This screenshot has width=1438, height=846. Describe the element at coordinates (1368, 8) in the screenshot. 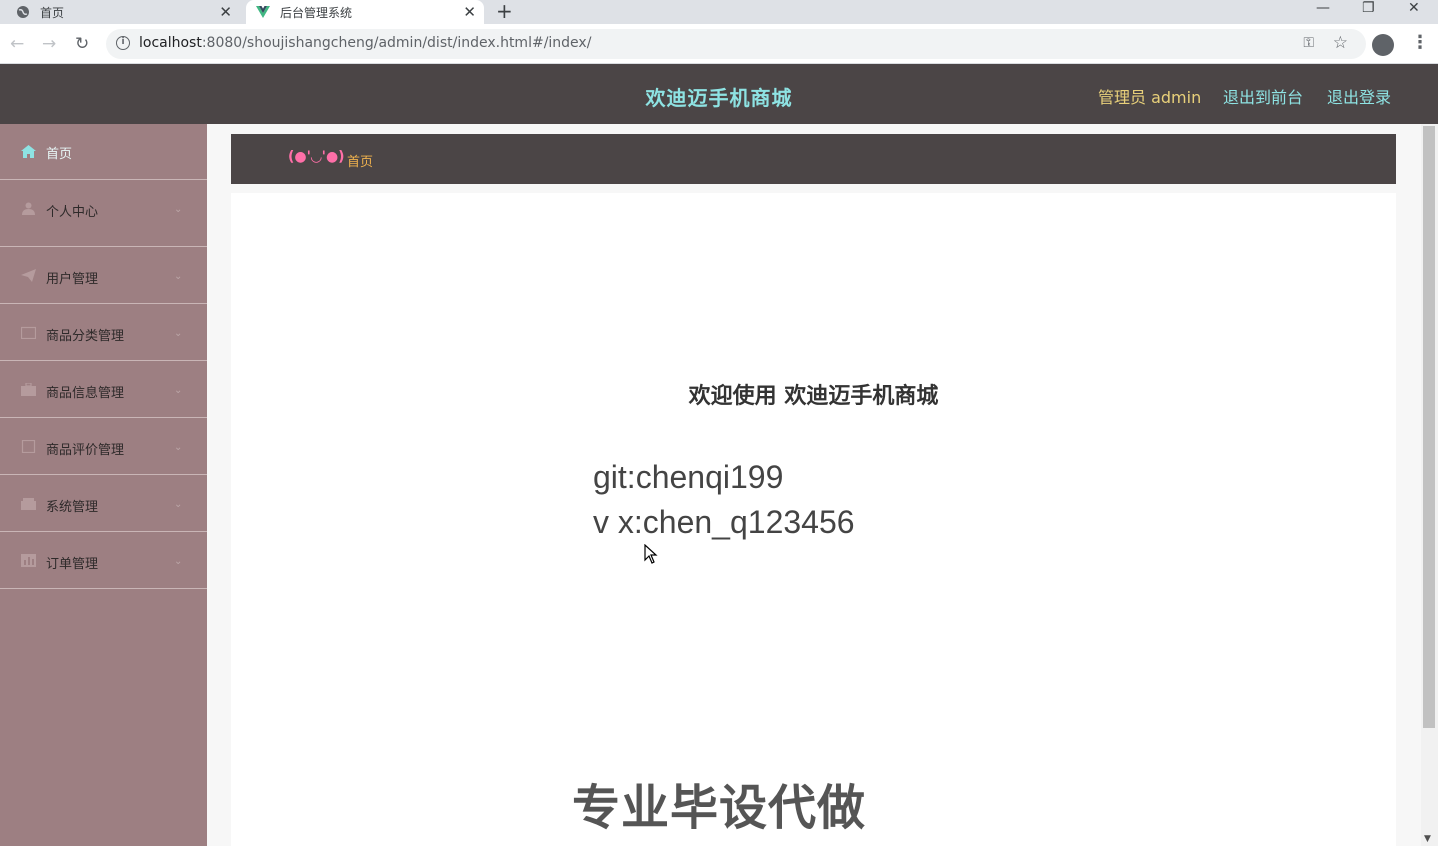

I see `restore-icon: ❐` at that location.